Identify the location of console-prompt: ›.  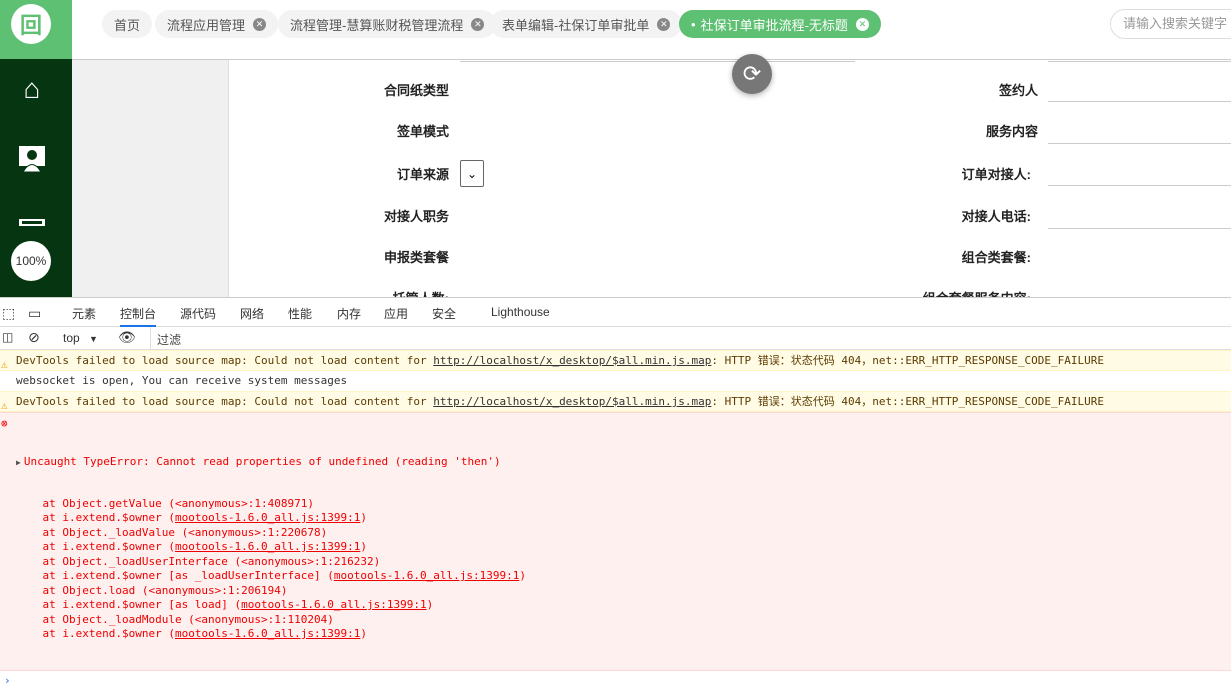
(615, 681).